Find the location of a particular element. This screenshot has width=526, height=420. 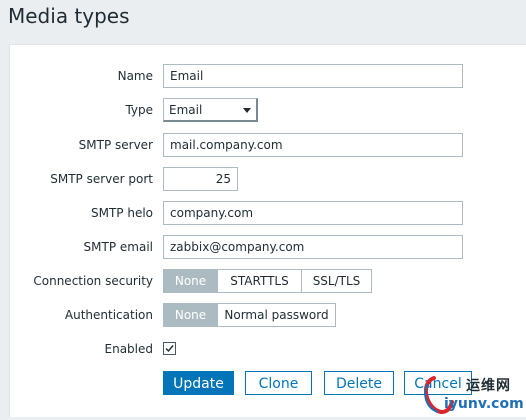

connection-security-toggle: None STARTTLS SSL/TLS is located at coordinates (267, 281).